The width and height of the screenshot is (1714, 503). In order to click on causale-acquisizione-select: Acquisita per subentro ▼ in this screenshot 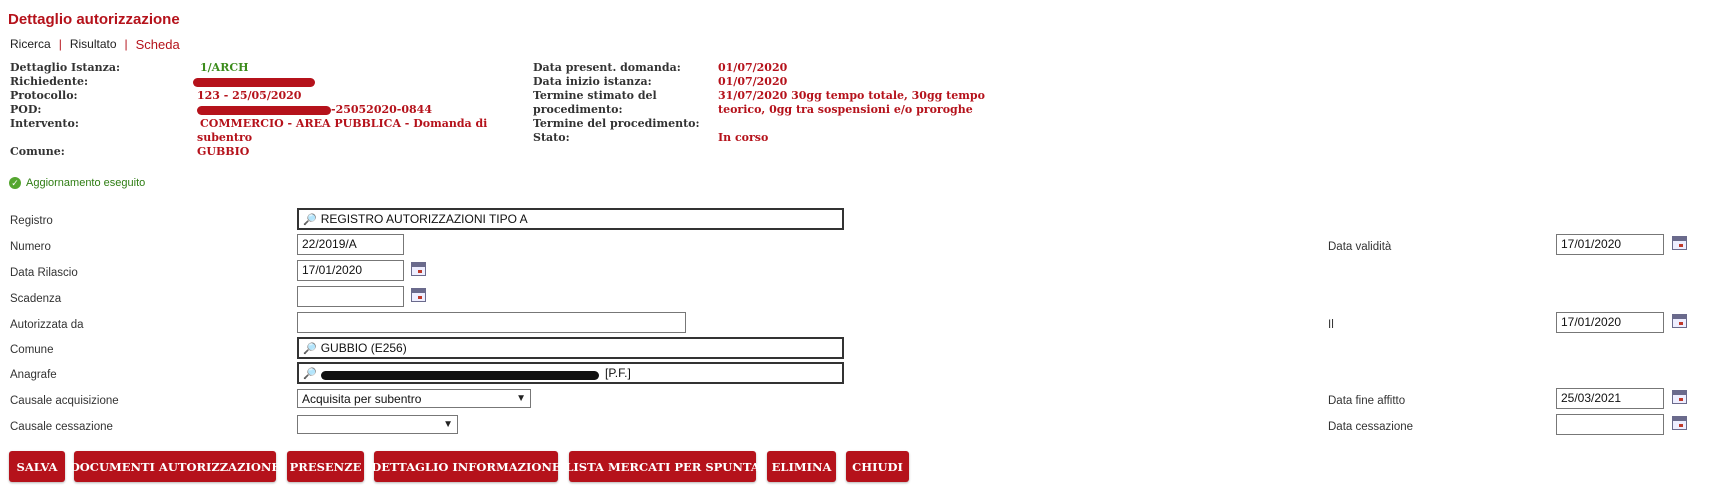, I will do `click(414, 398)`.